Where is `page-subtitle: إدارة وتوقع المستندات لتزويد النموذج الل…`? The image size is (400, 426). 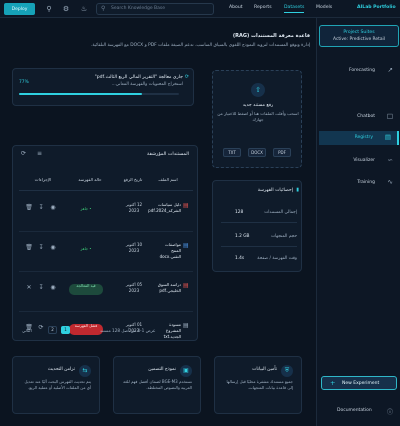 page-subtitle: إدارة وتوقع المستندات لتزويد النموذج الل… is located at coordinates (200, 45).